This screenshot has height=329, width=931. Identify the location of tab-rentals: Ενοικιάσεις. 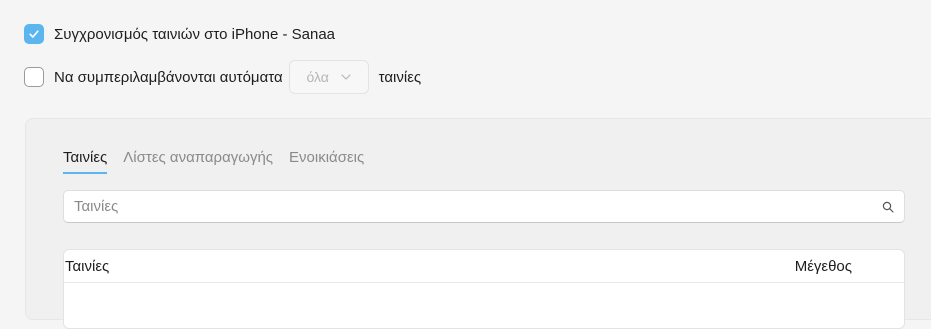
(326, 161).